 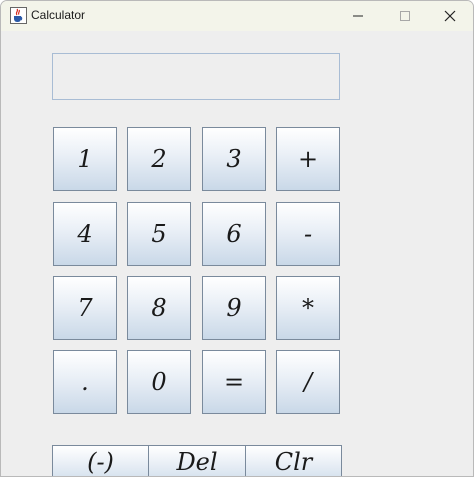 What do you see at coordinates (159, 308) in the screenshot?
I see `key-8: 8` at bounding box center [159, 308].